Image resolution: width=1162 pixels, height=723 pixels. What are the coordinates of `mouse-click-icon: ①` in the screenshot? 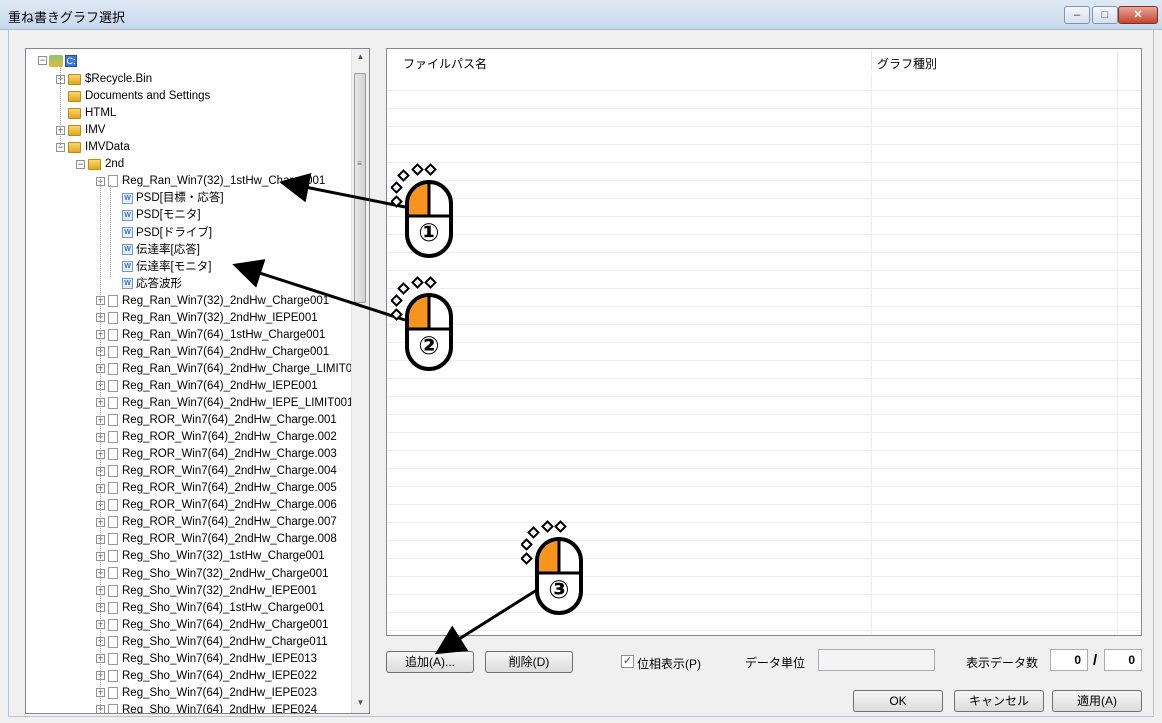 It's located at (431, 212).